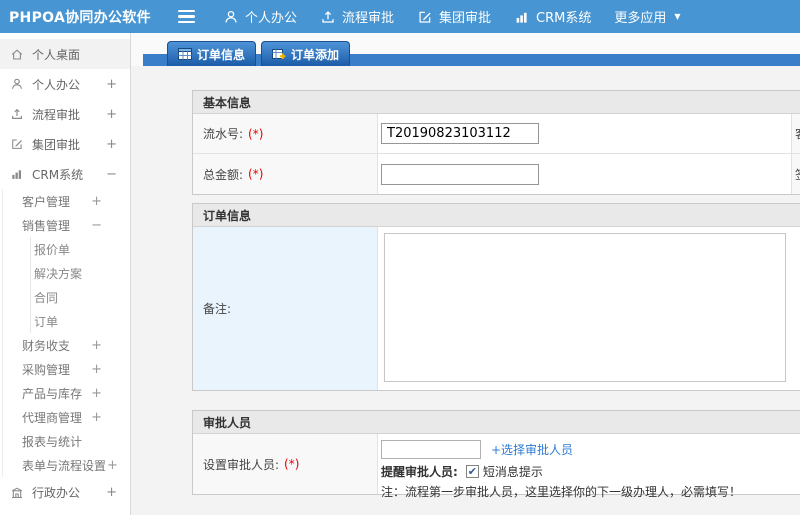 The width and height of the screenshot is (800, 515). I want to click on nav-group-approval: 集团审批, so click(454, 16).